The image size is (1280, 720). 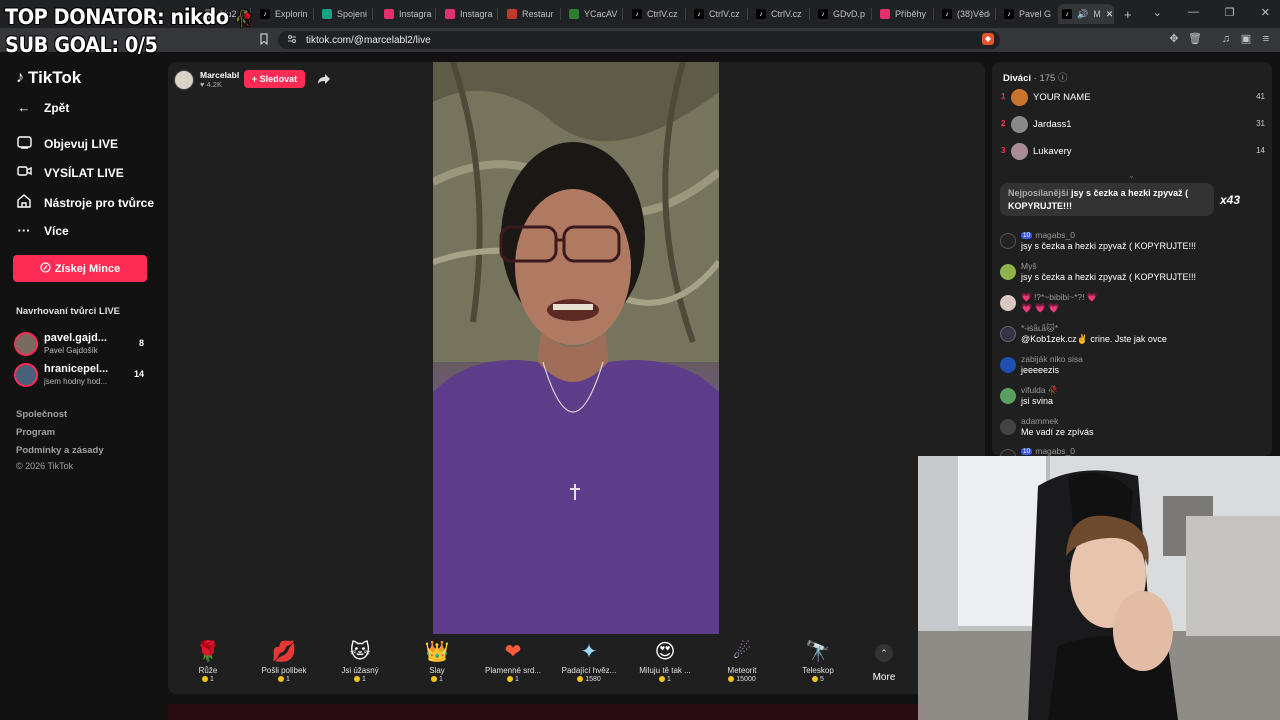 I want to click on browser-tab: Příběhy, so click(x=904, y=14).